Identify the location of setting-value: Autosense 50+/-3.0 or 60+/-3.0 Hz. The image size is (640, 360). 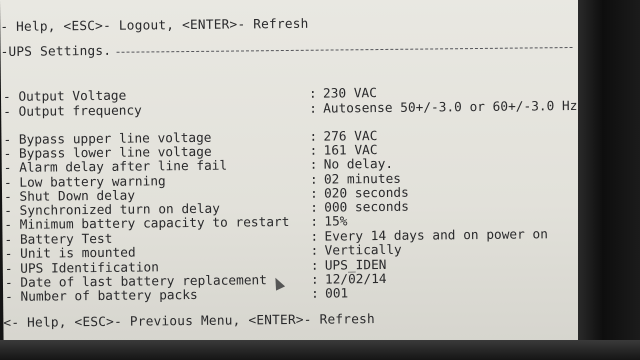
(450, 107).